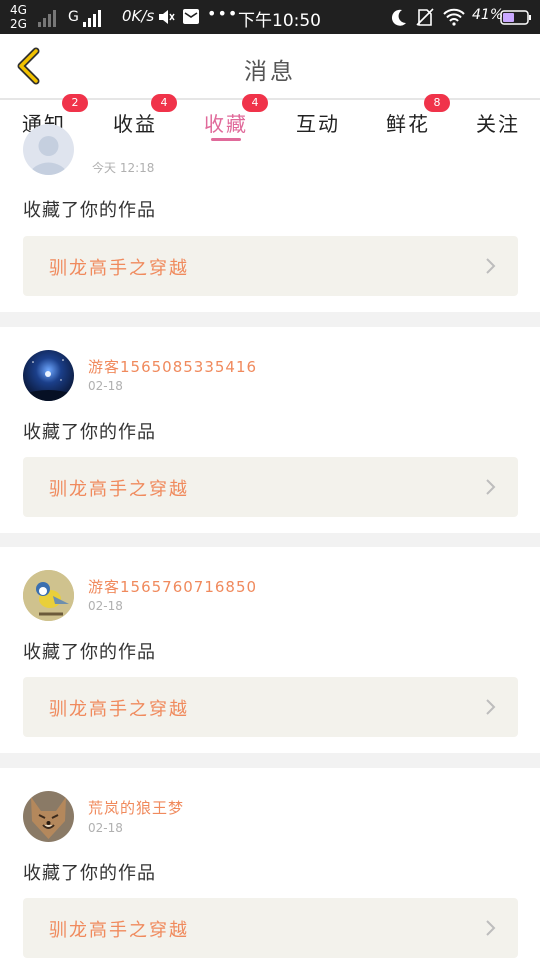 This screenshot has width=540, height=960. What do you see at coordinates (172, 366) in the screenshot?
I see `username: 游客1565085335416` at bounding box center [172, 366].